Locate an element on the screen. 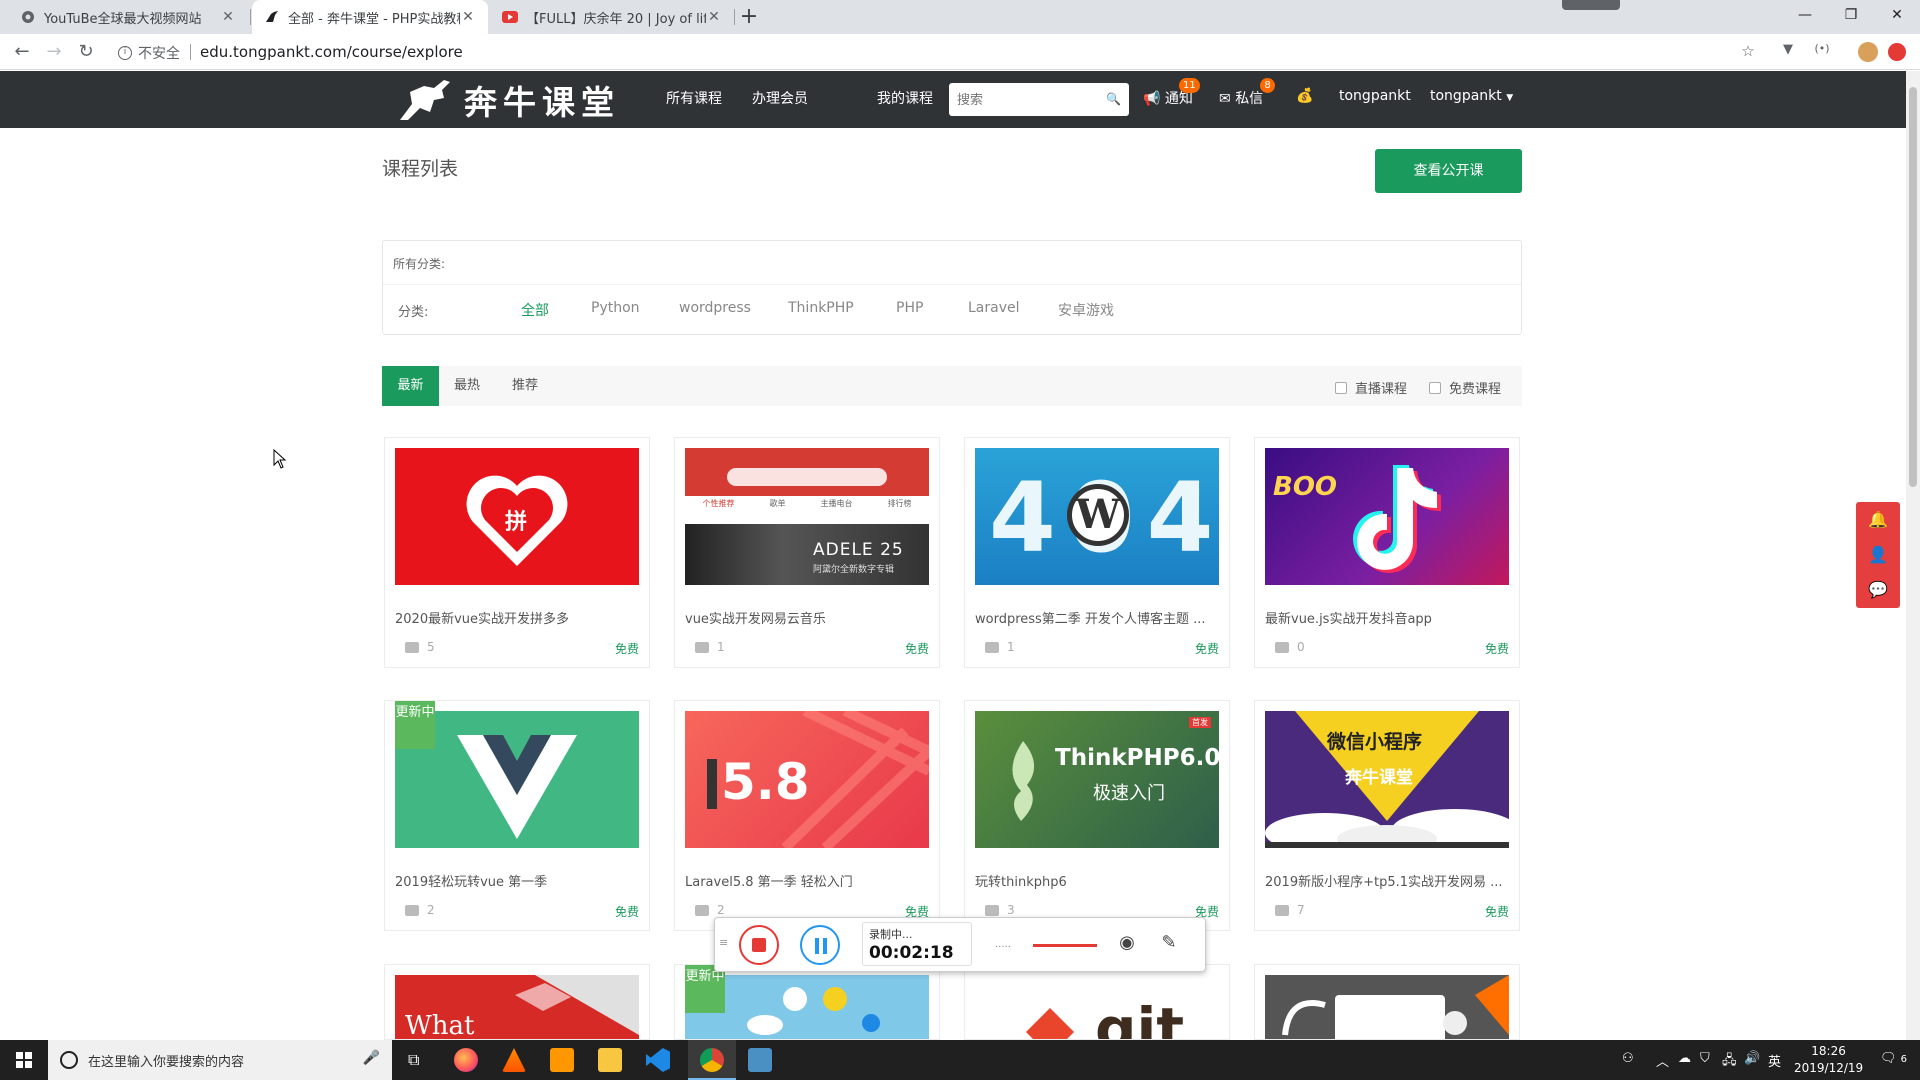 This screenshot has width=1920, height=1080. taskbar-sublime is located at coordinates (562, 1060).